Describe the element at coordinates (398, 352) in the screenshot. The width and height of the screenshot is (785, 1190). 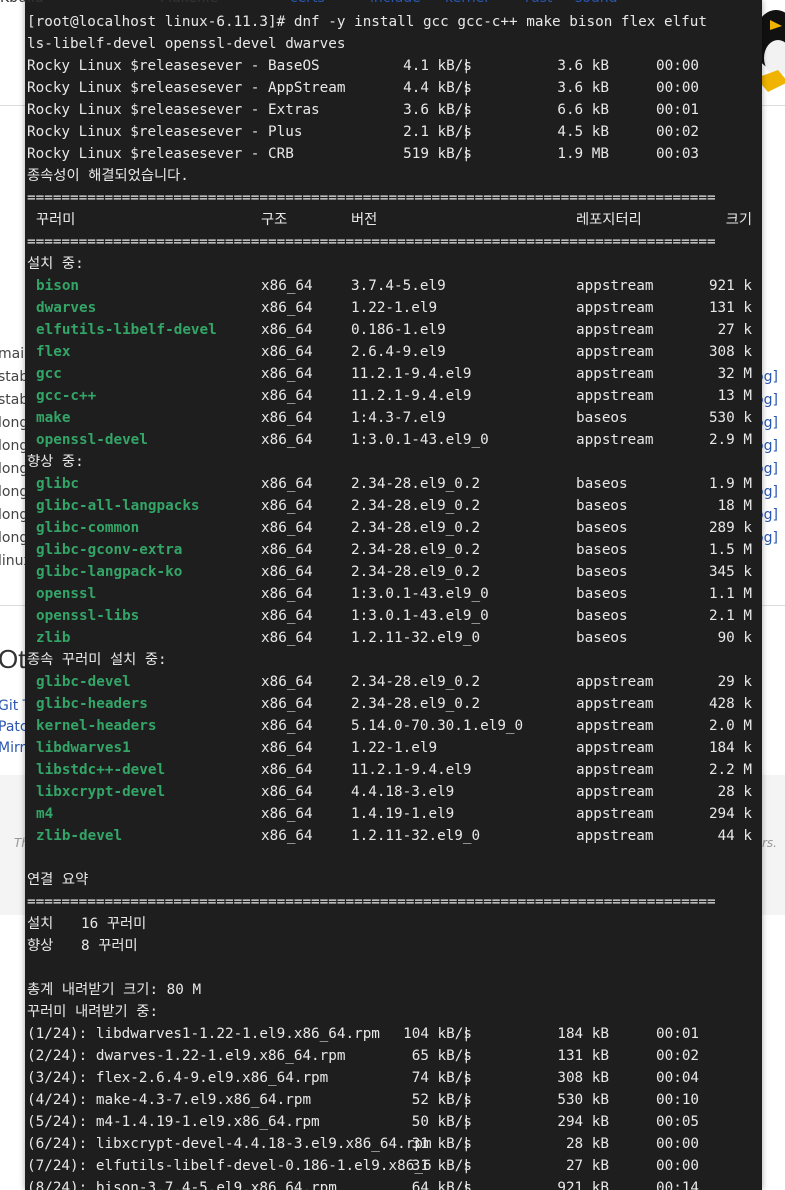
I see `package-version: 2.6.4-9.el9` at that location.